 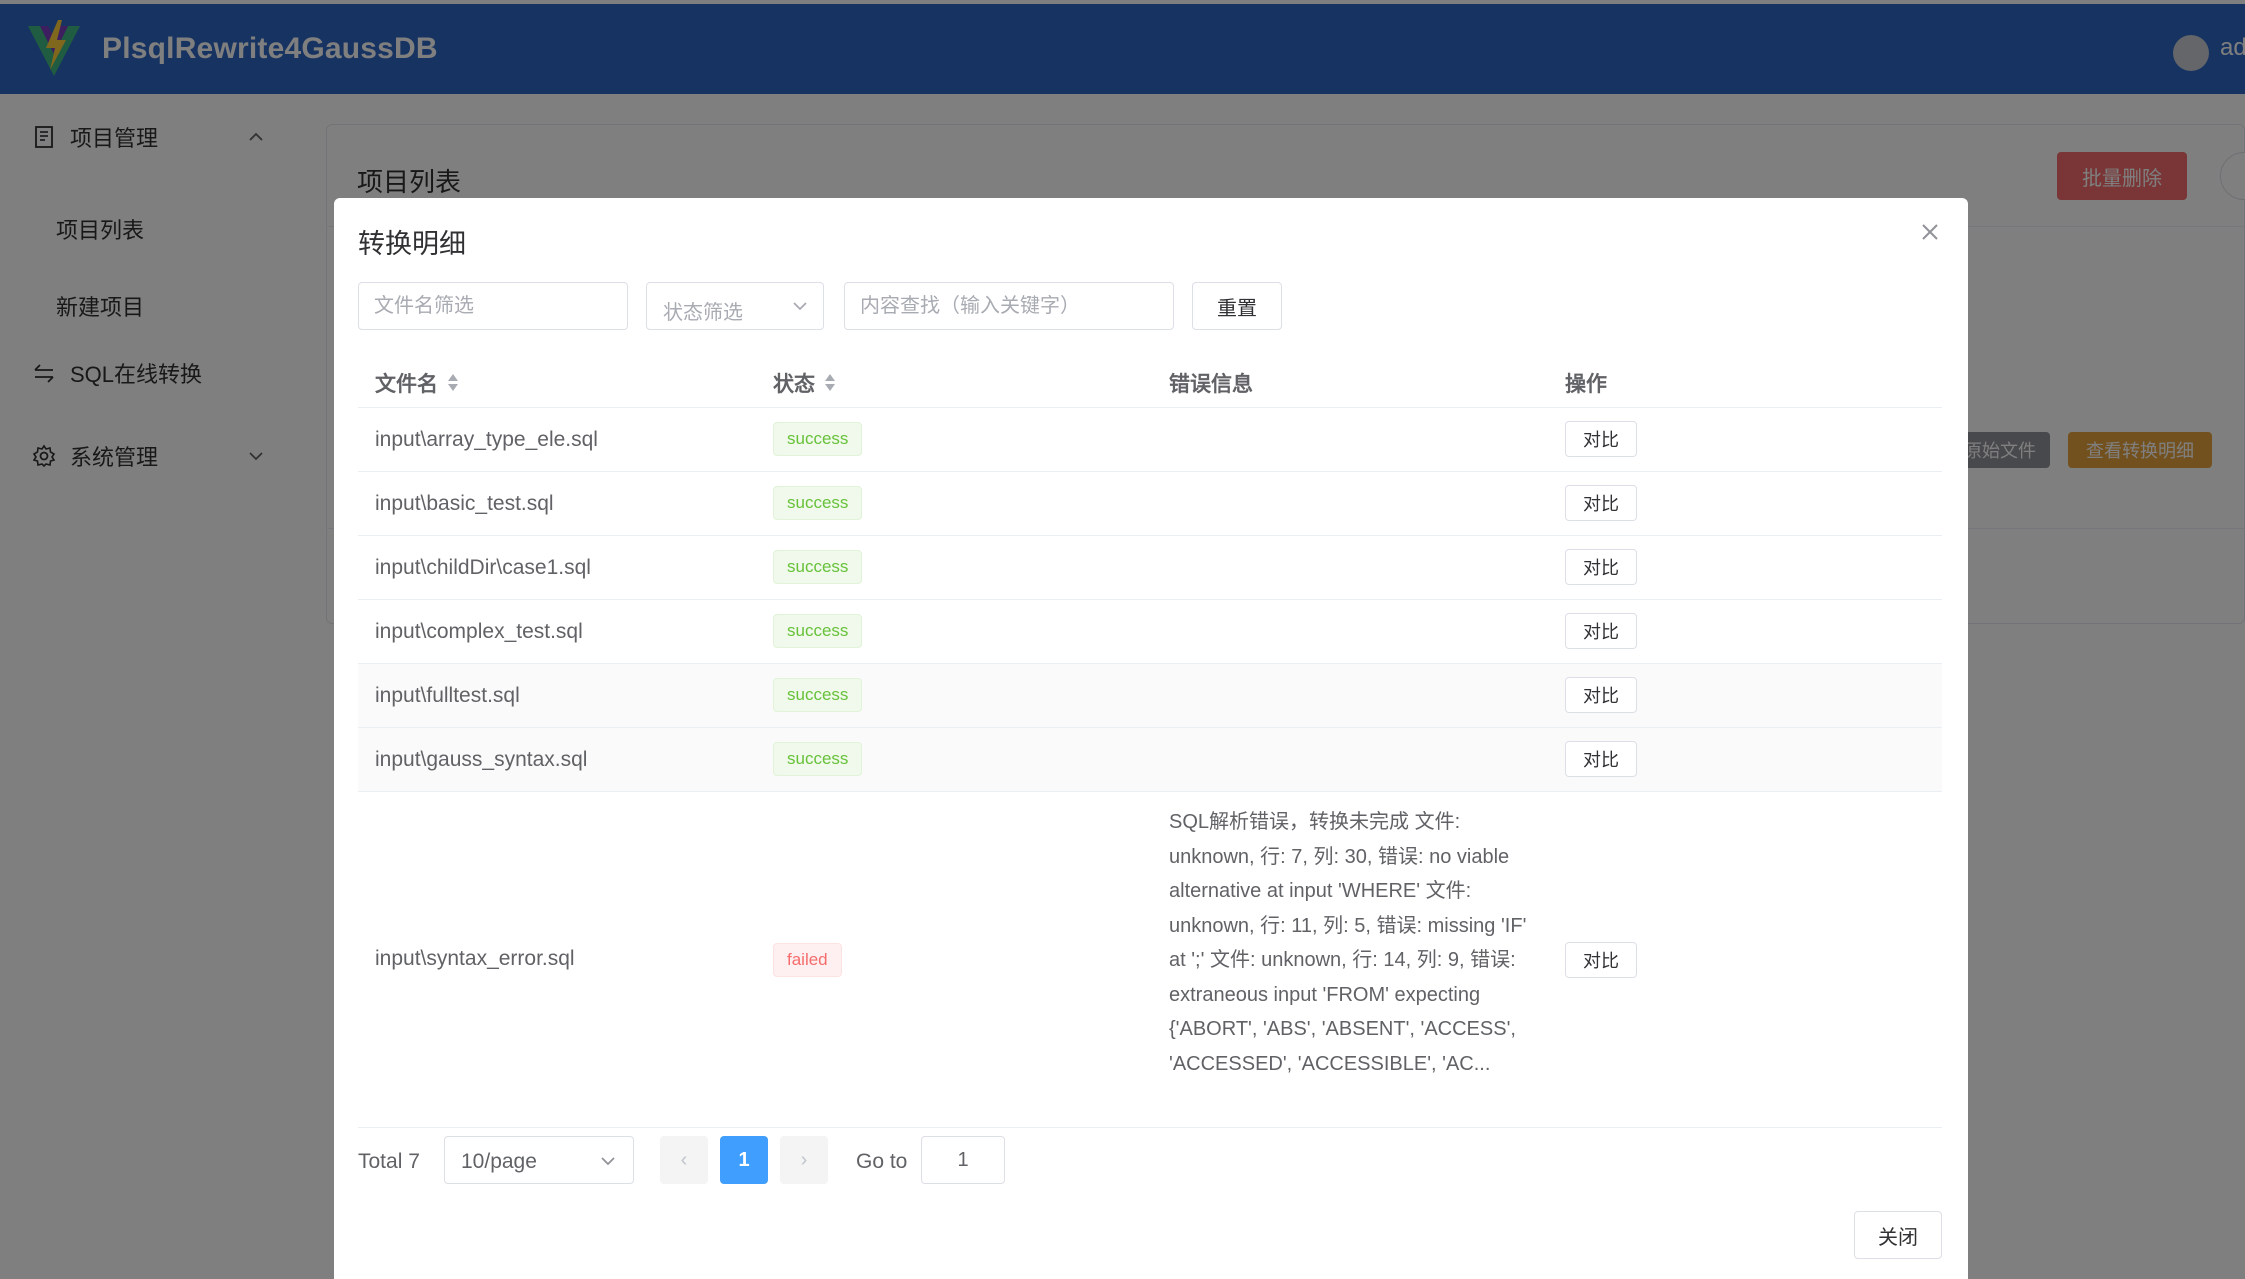 I want to click on column-header-action: 操作, so click(x=1586, y=383).